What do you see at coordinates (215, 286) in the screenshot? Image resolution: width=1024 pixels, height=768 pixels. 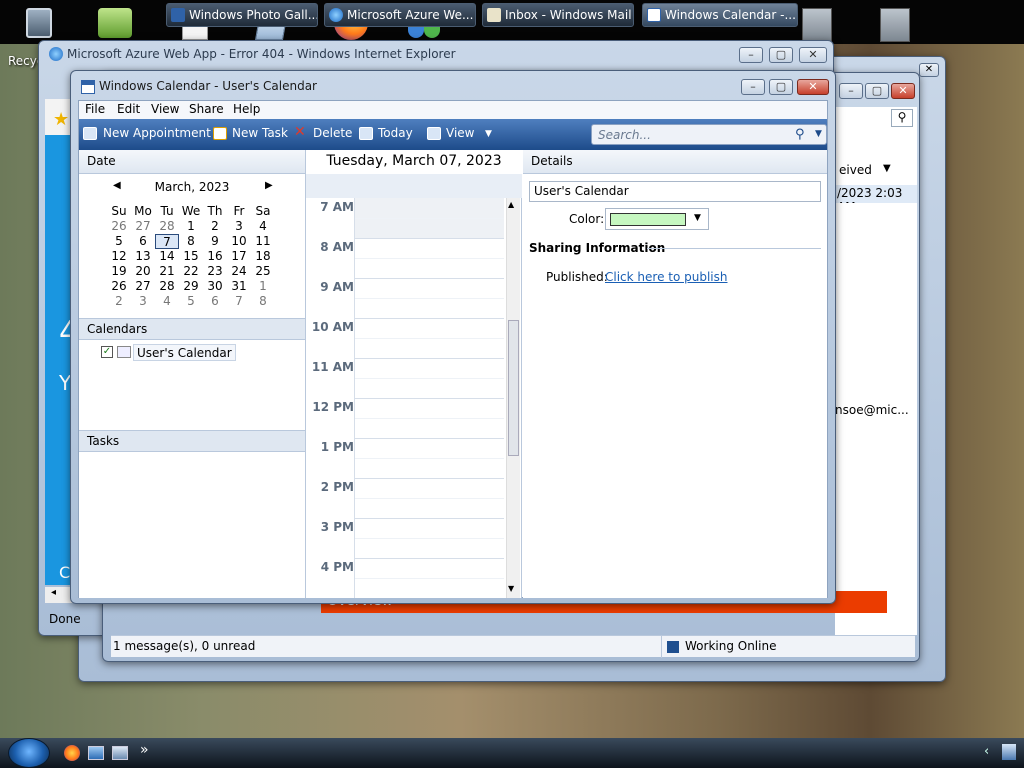 I see `mini-calendar-day: 30` at bounding box center [215, 286].